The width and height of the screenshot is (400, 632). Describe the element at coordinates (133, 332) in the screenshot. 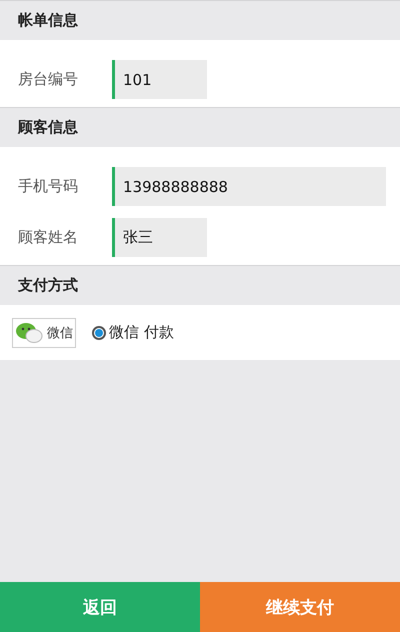

I see `radio-option: 微信 付款` at that location.